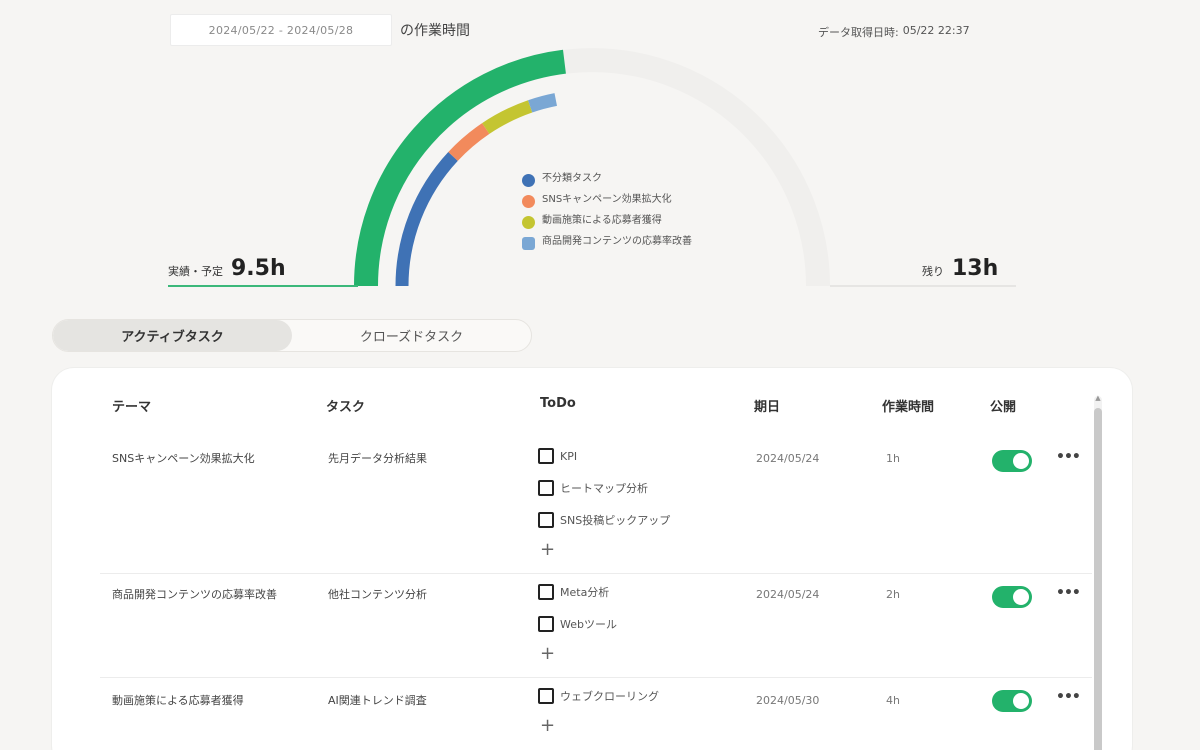  What do you see at coordinates (588, 624) in the screenshot?
I see `todo-label: Webツール` at bounding box center [588, 624].